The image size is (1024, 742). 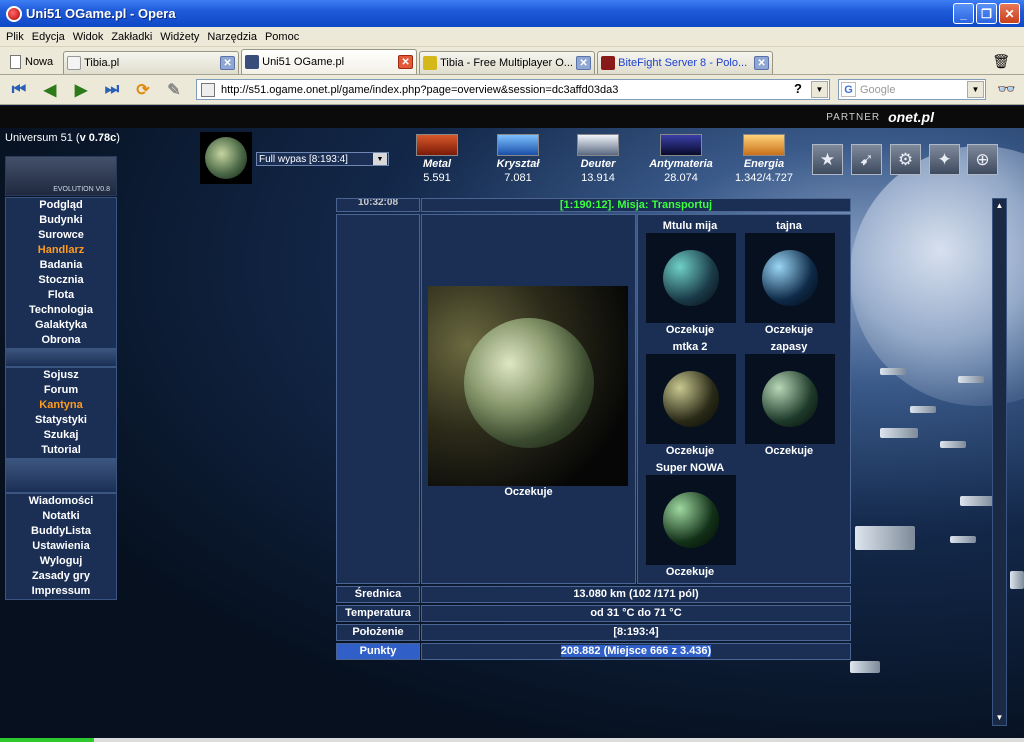 I want to click on energy-icon, so click(x=764, y=145).